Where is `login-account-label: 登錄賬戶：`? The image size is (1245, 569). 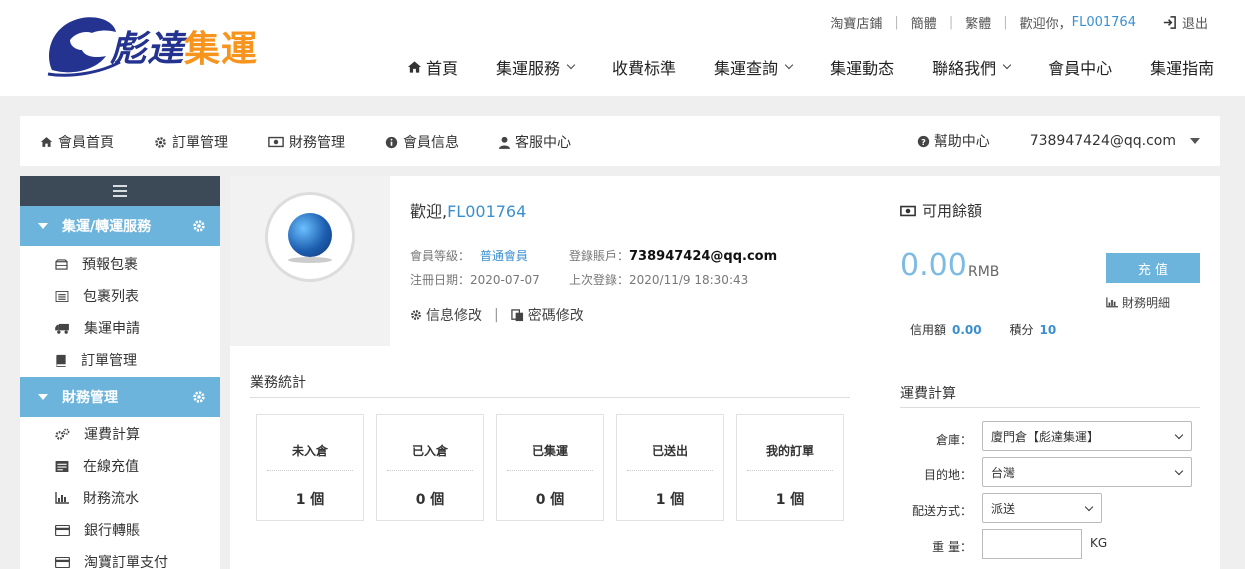
login-account-label: 登錄賬戶： is located at coordinates (599, 256).